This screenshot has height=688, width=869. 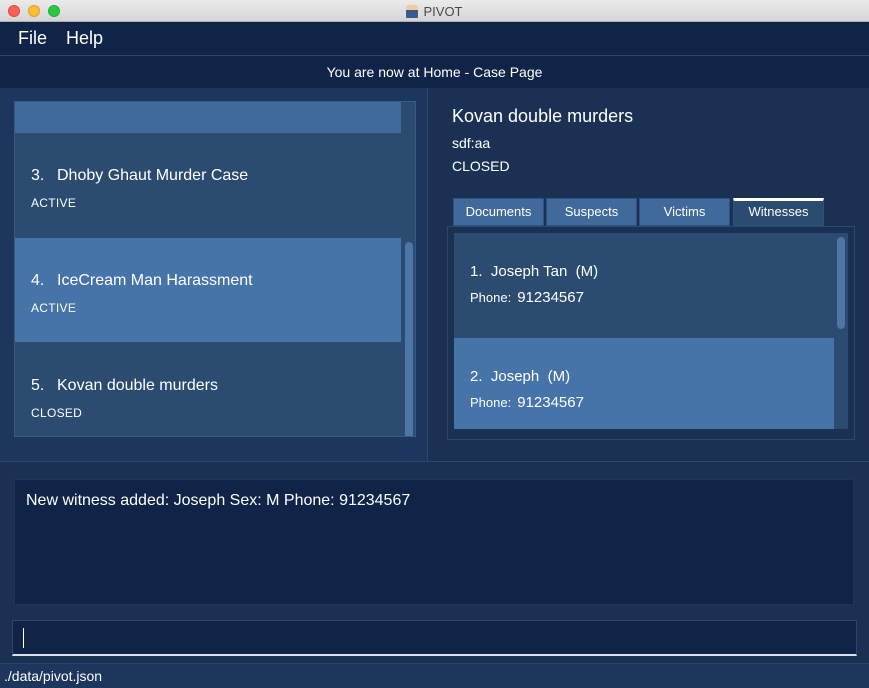 I want to click on witness-index: 1., so click(x=476, y=271).